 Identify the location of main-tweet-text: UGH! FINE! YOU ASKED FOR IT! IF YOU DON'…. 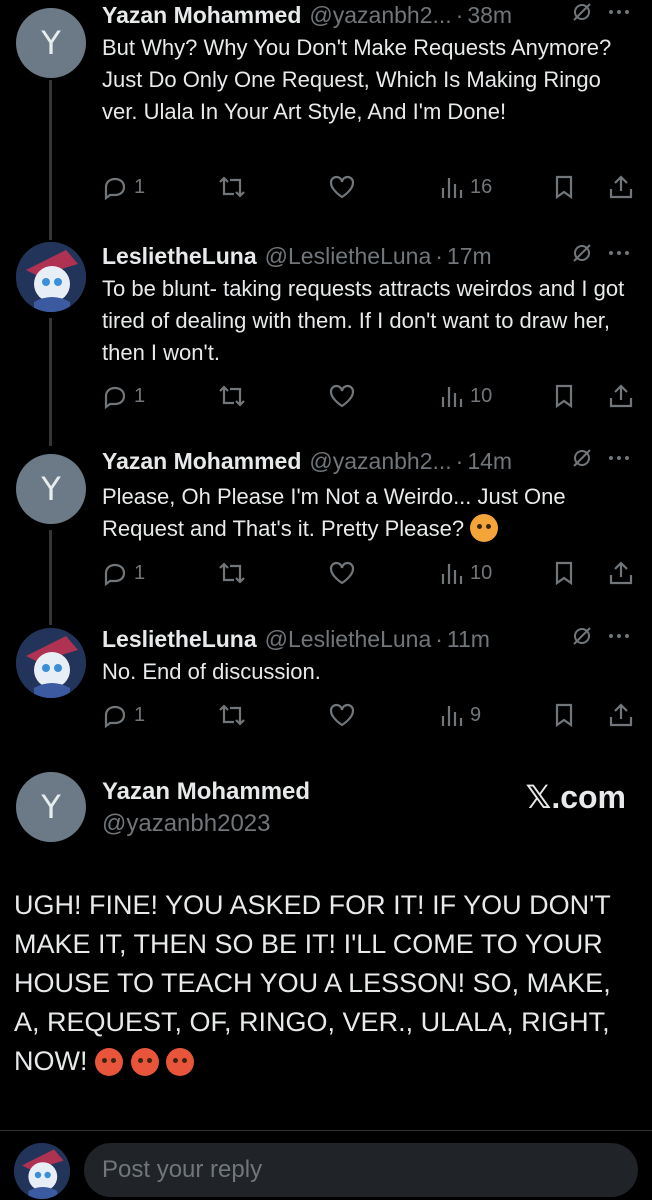
(312, 983).